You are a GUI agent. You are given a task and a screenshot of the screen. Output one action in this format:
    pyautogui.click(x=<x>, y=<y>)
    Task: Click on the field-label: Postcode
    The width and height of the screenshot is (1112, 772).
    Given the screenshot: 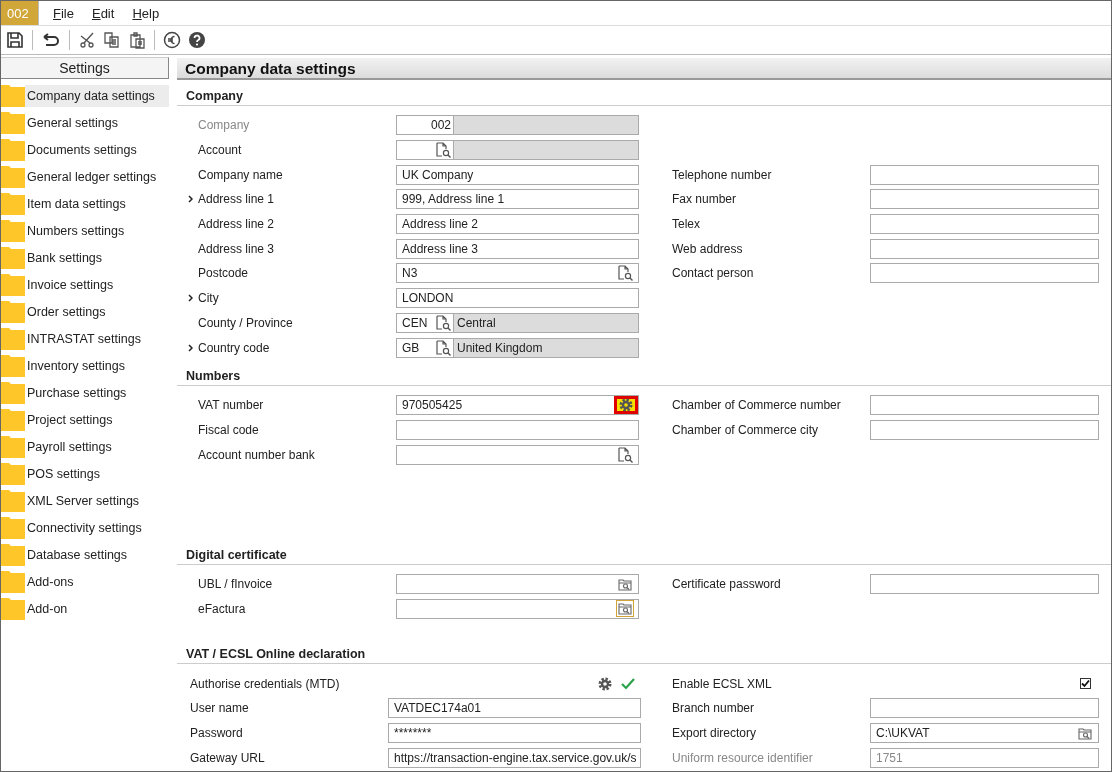 What is the action you would take?
    pyautogui.click(x=224, y=273)
    